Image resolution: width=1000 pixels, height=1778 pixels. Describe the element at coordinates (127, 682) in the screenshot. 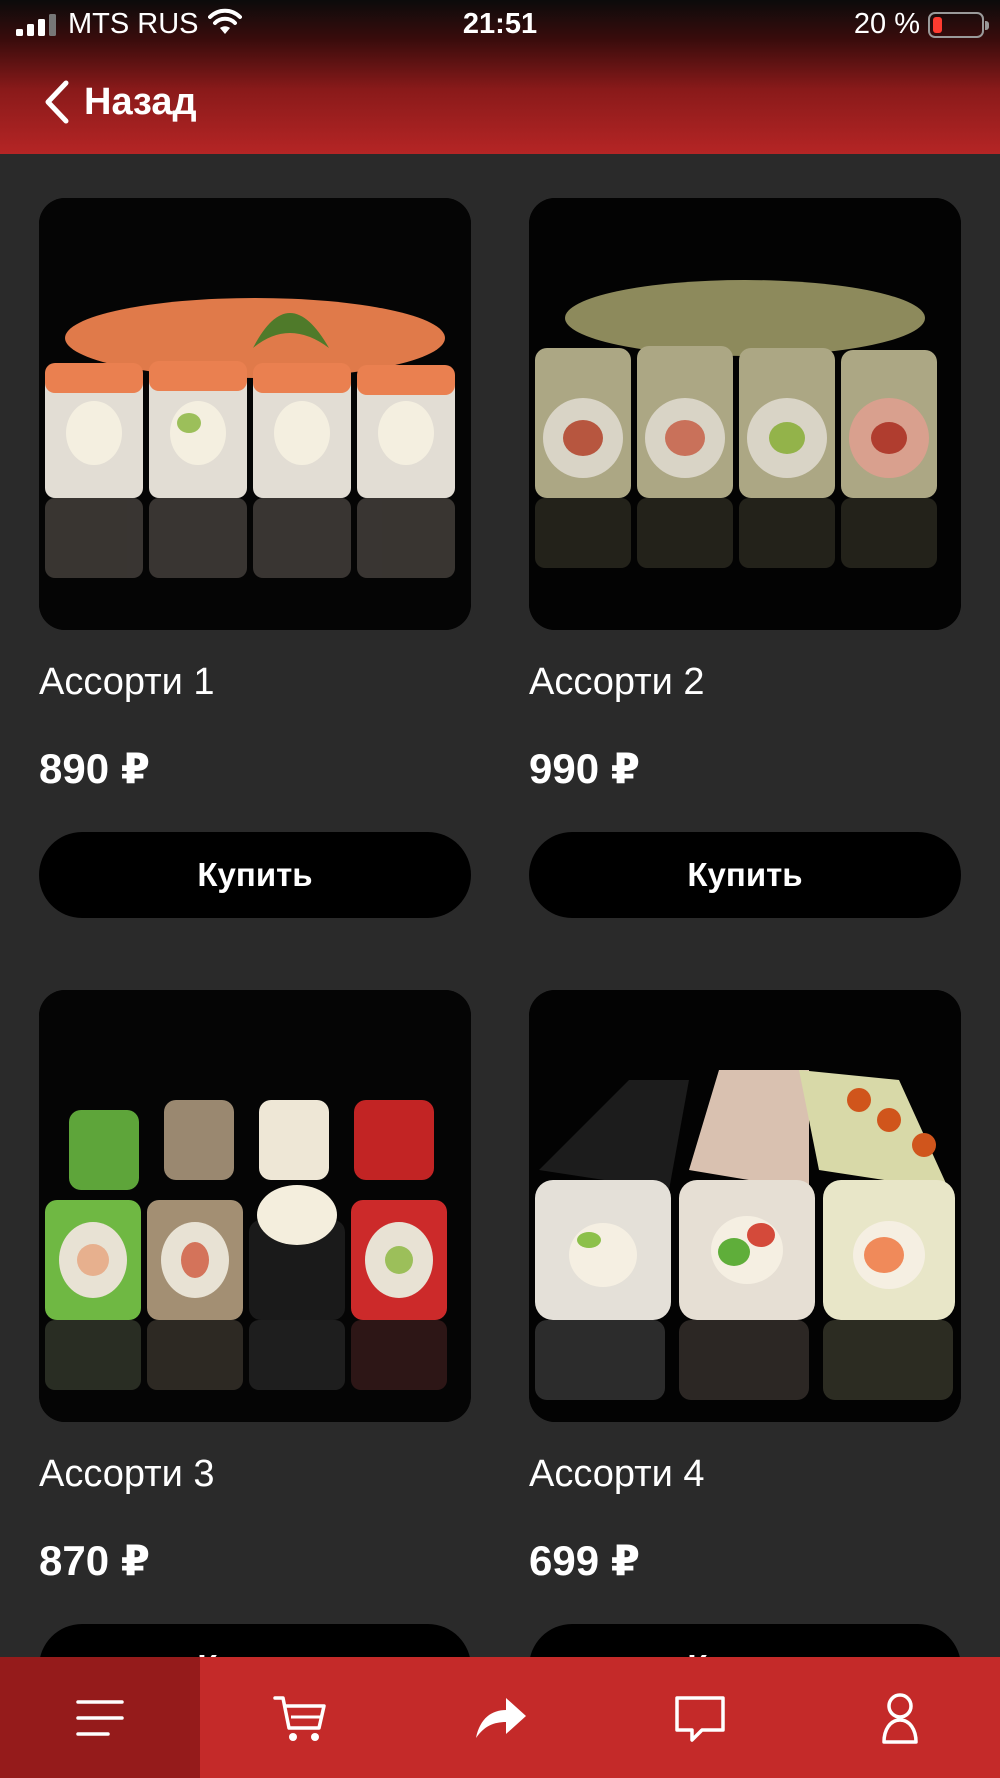

I see `product-name: Ассорти 1` at that location.